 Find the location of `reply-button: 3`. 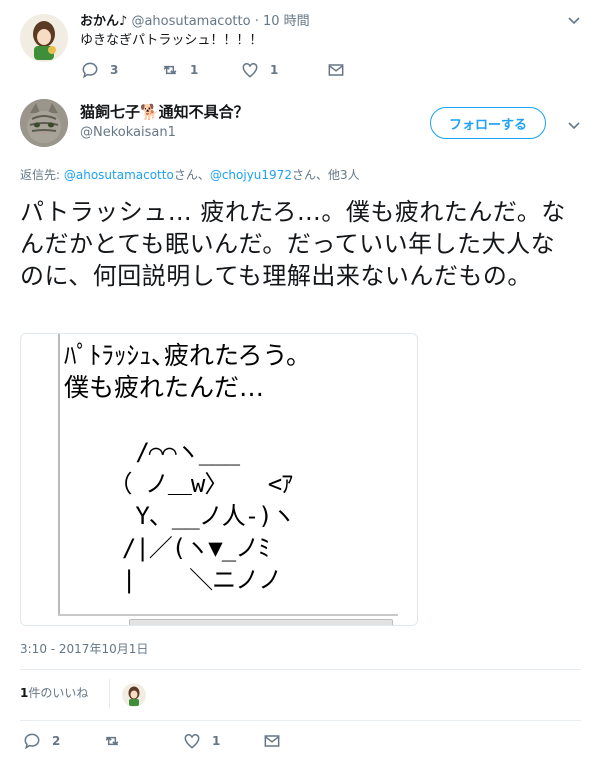

reply-button: 3 is located at coordinates (120, 70).